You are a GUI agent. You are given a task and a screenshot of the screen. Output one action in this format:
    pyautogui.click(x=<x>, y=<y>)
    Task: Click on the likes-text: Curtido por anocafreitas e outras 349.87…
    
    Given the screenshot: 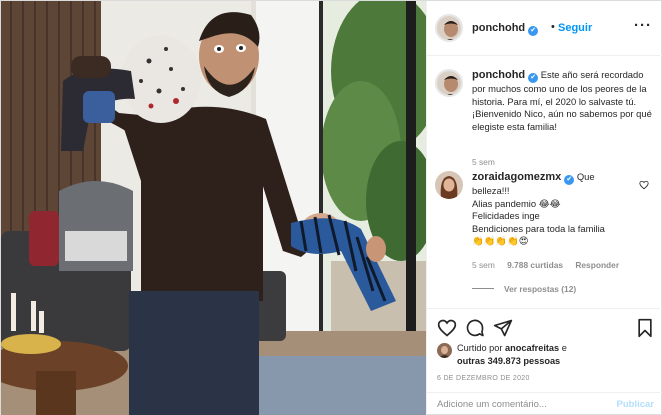 What is the action you would take?
    pyautogui.click(x=512, y=354)
    